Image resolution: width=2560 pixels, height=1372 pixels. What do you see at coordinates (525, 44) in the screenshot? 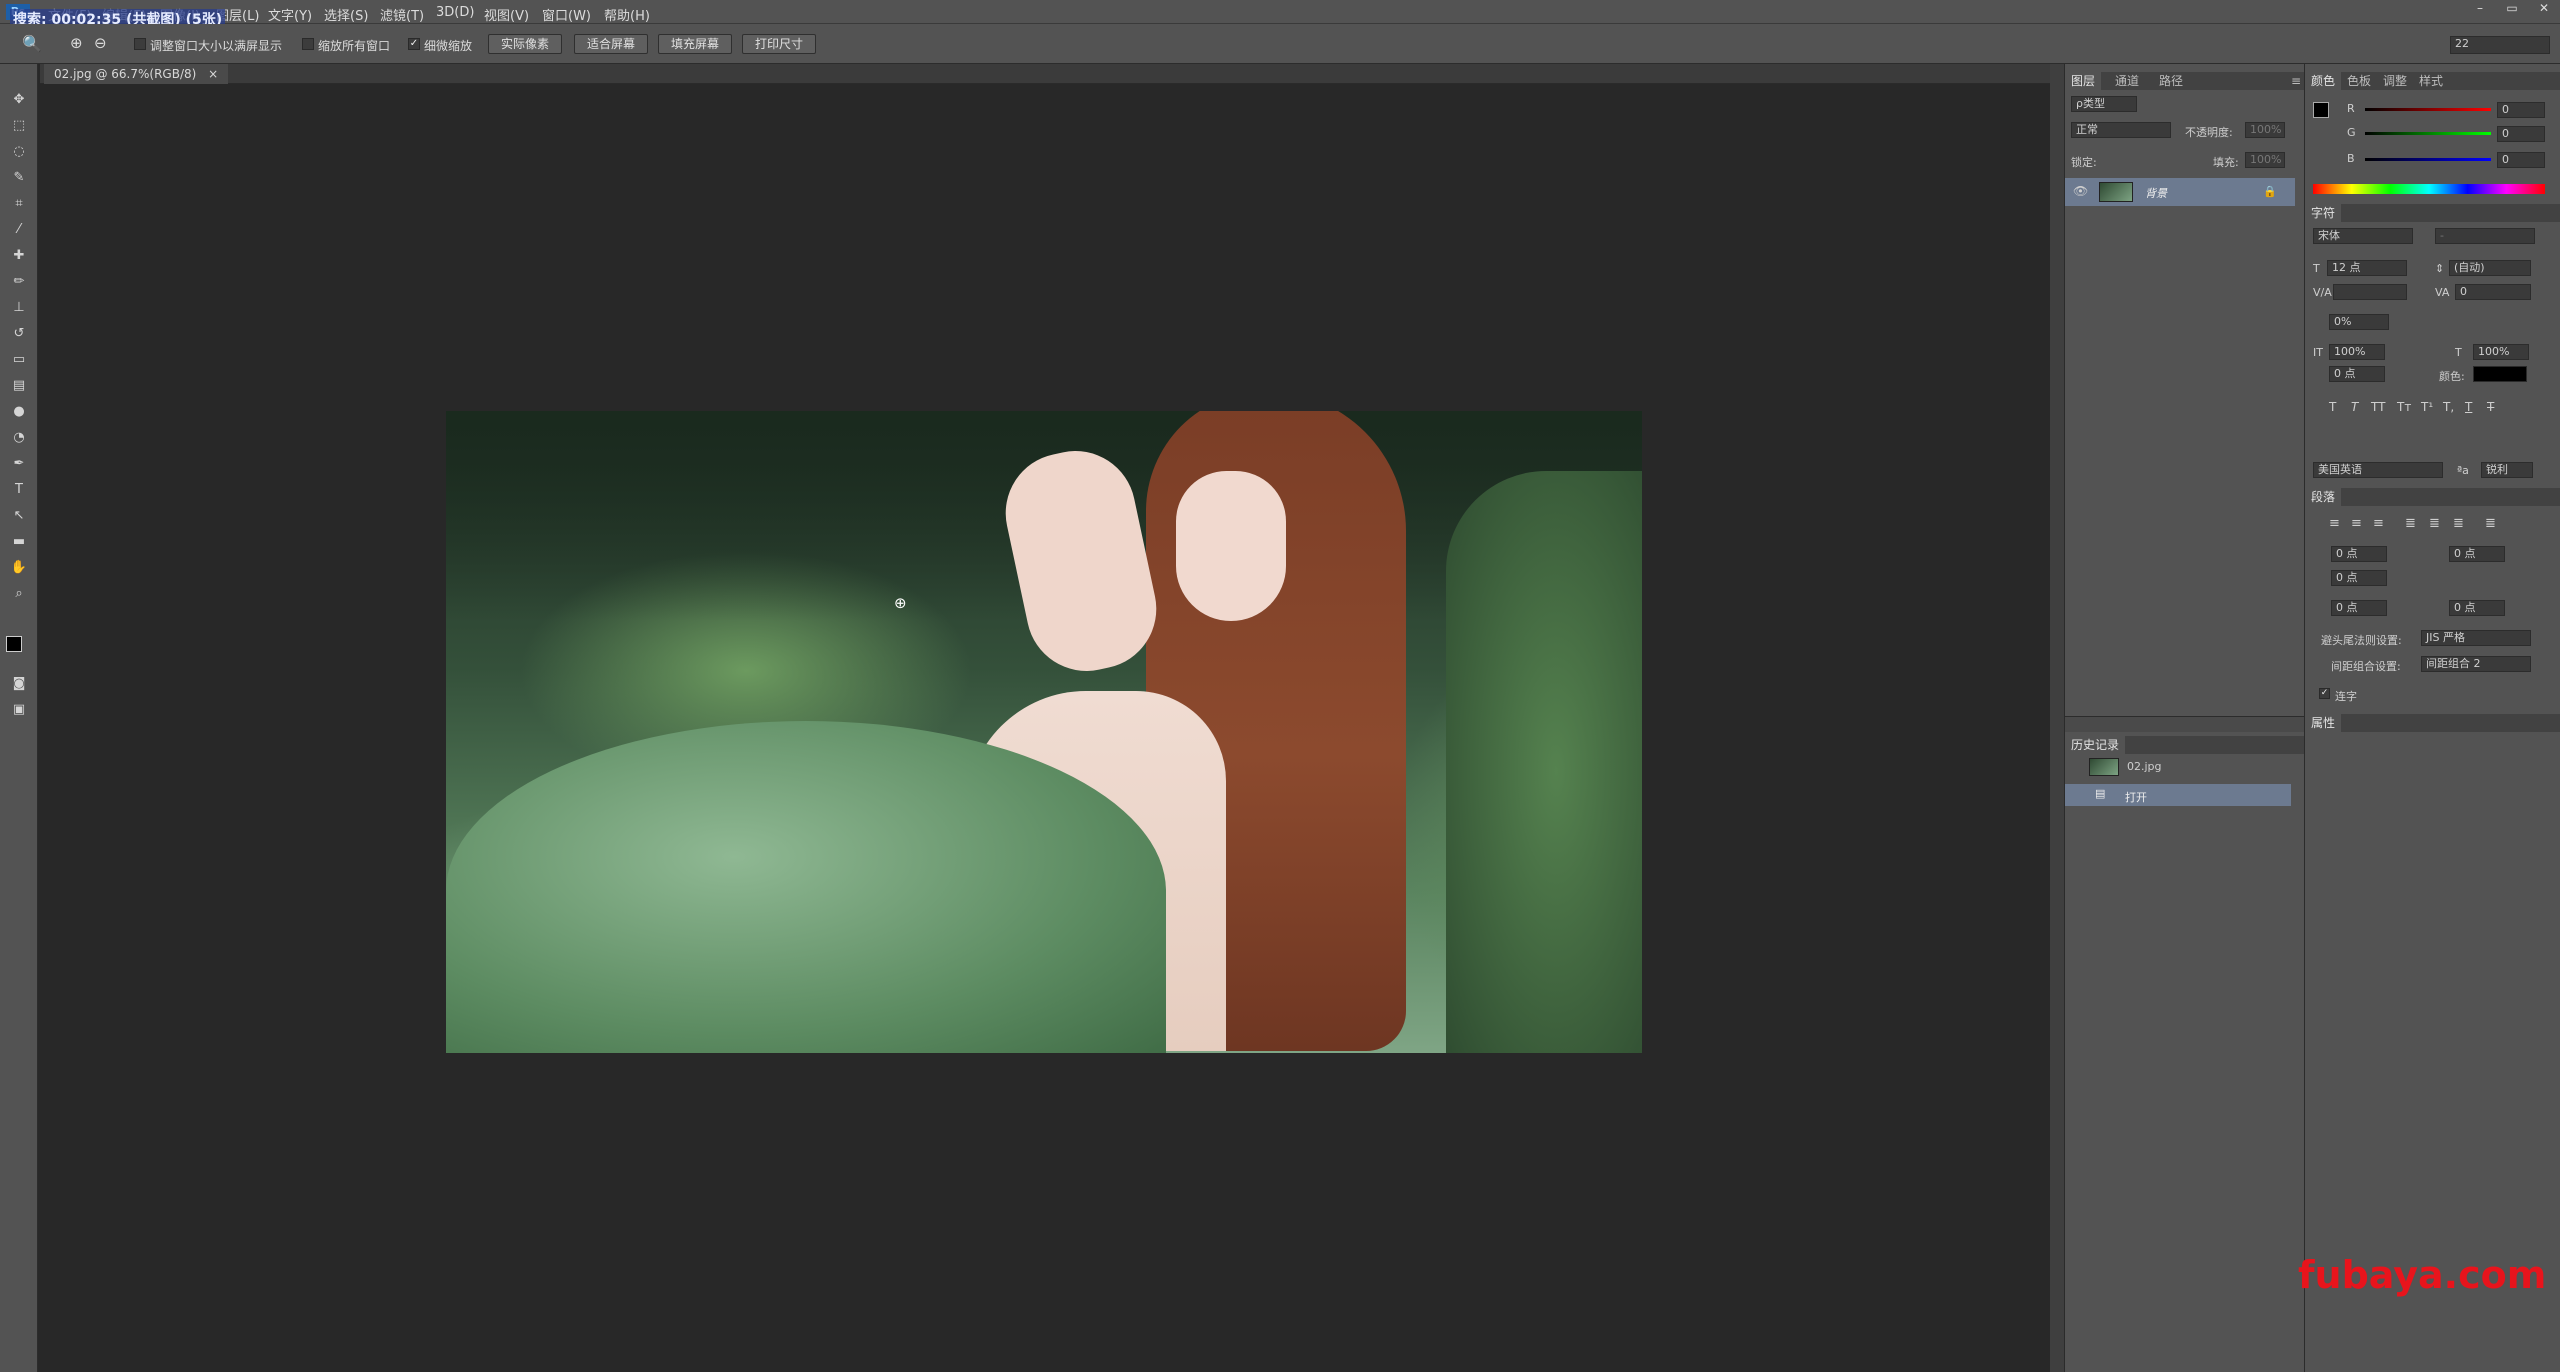
I see `actual-pixels-button: 实际像素` at bounding box center [525, 44].